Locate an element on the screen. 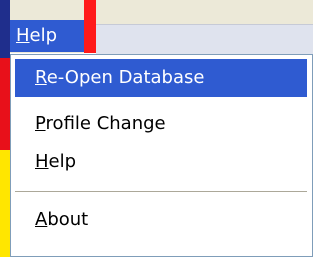 The image size is (320, 257). menu-item-help: Help is located at coordinates (161, 162).